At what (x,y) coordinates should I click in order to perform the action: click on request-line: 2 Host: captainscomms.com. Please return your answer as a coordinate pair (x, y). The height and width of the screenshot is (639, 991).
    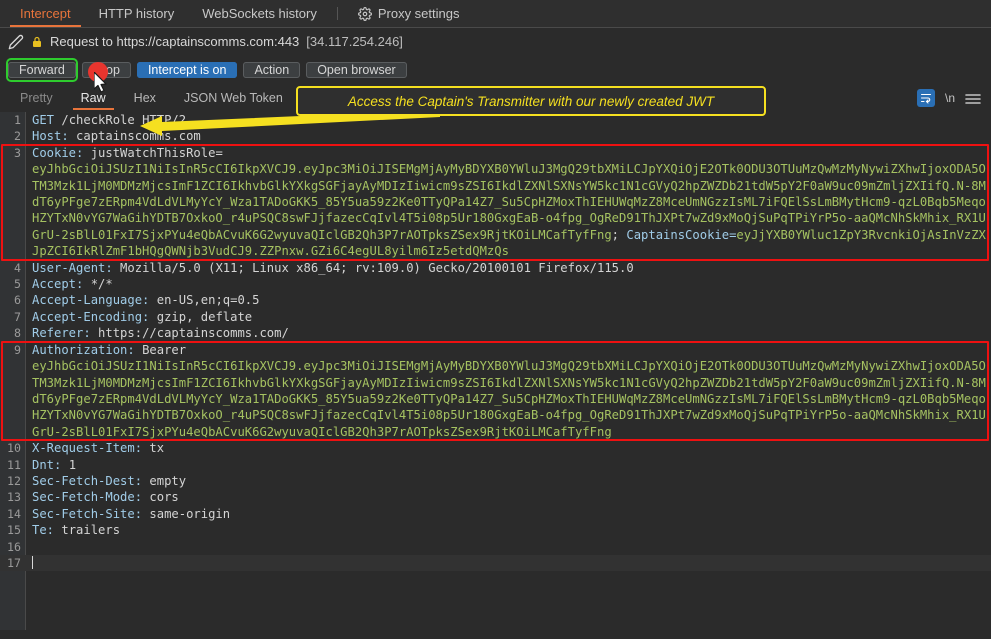
    Looking at the image, I should click on (495, 136).